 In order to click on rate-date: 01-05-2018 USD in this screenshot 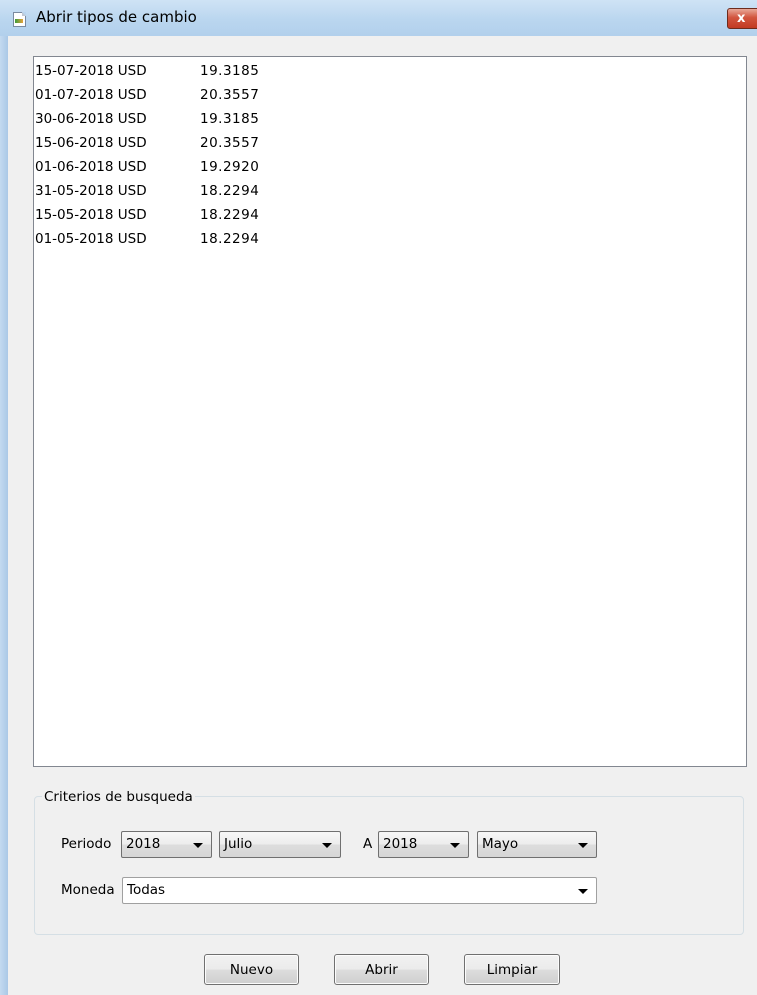, I will do `click(91, 239)`.